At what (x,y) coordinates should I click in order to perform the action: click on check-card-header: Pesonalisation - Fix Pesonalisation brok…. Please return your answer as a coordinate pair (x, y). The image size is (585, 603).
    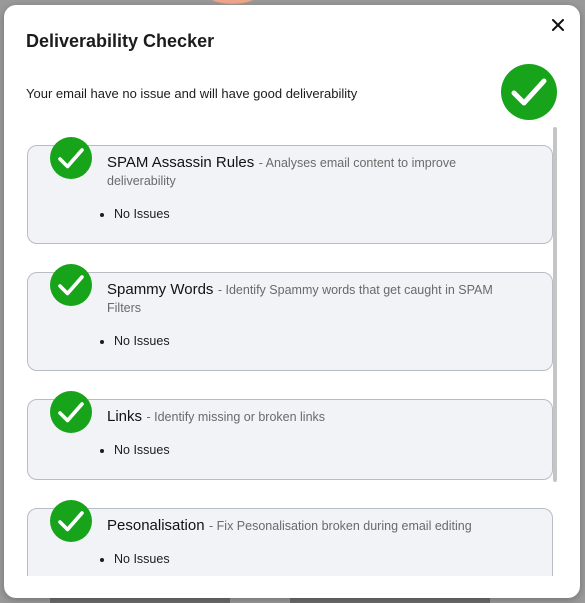
    Looking at the image, I should click on (309, 526).